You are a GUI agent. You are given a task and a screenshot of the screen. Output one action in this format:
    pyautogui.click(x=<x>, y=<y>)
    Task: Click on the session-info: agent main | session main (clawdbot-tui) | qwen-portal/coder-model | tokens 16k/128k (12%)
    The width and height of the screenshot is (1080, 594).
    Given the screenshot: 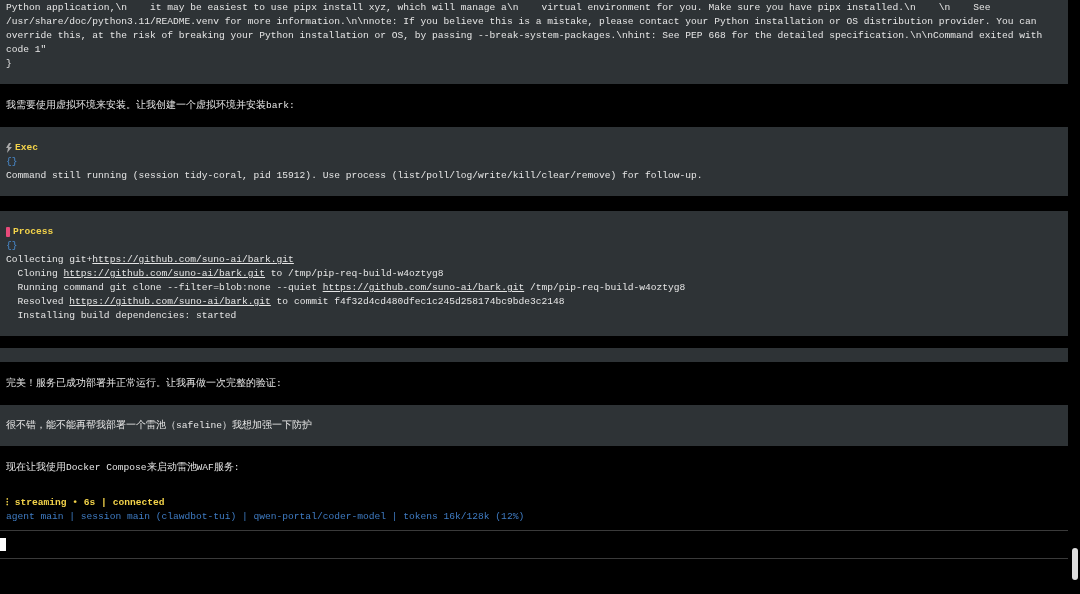 What is the action you would take?
    pyautogui.click(x=265, y=517)
    